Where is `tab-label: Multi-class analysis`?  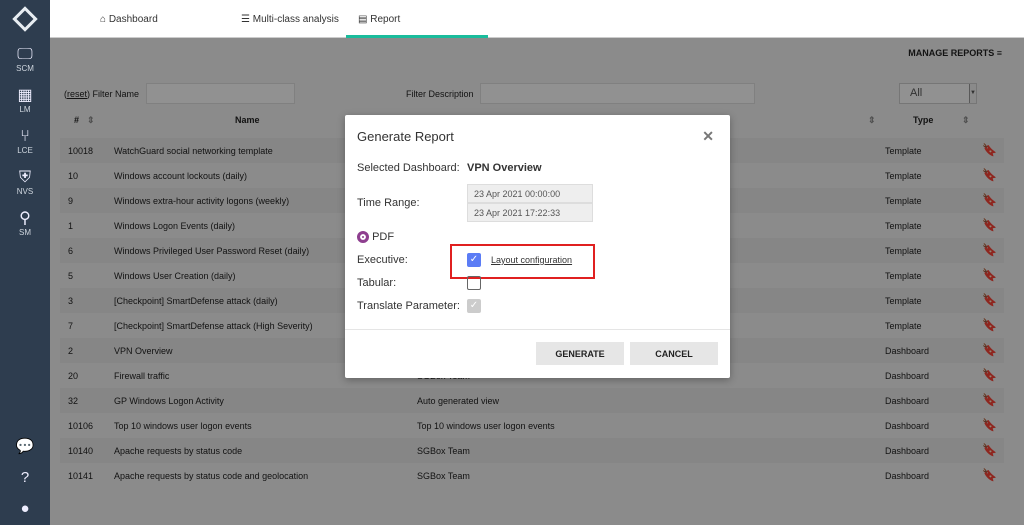
tab-label: Multi-class analysis is located at coordinates (295, 19).